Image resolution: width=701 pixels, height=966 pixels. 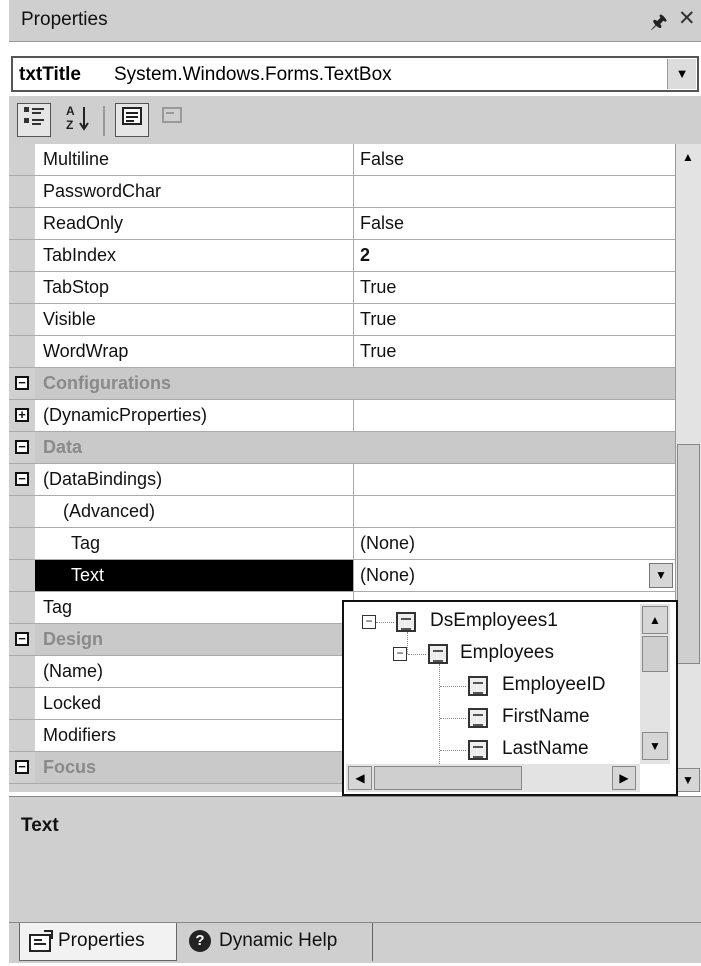 I want to click on properties-toolbar: AZ, so click(x=355, y=120).